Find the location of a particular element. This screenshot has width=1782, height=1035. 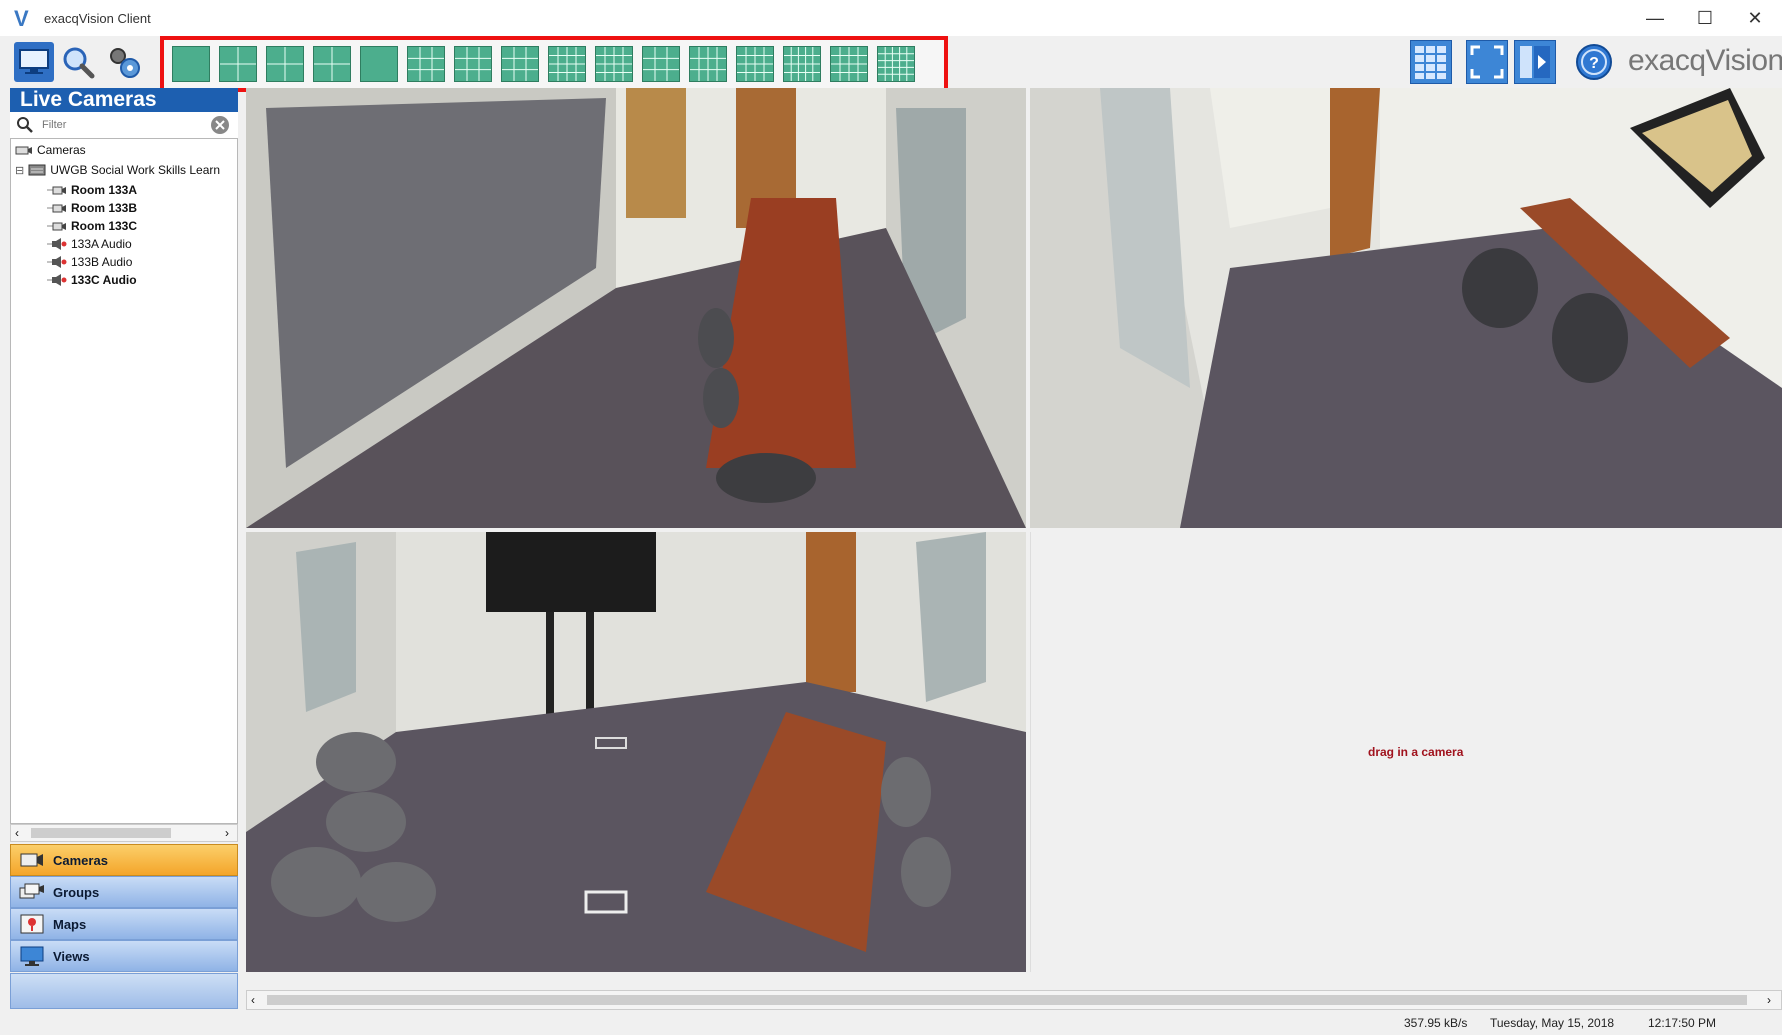

help-icon: ? is located at coordinates (1594, 62).